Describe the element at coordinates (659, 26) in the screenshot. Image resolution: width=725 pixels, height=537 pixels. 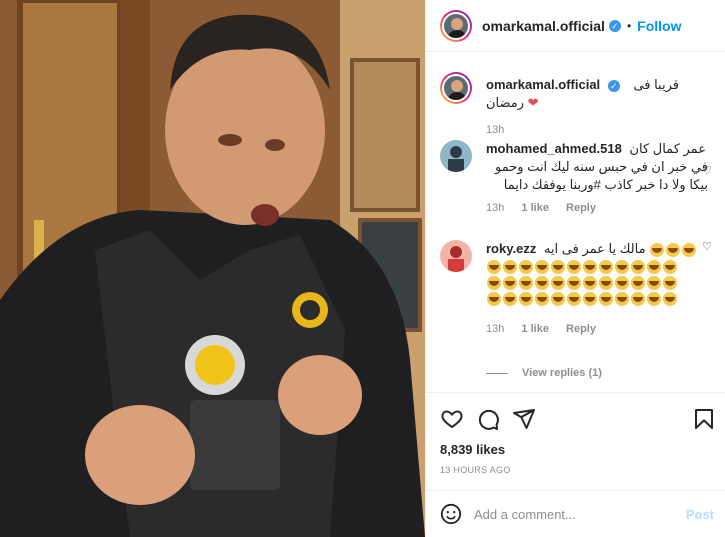
I see `follow-button: Follow` at that location.